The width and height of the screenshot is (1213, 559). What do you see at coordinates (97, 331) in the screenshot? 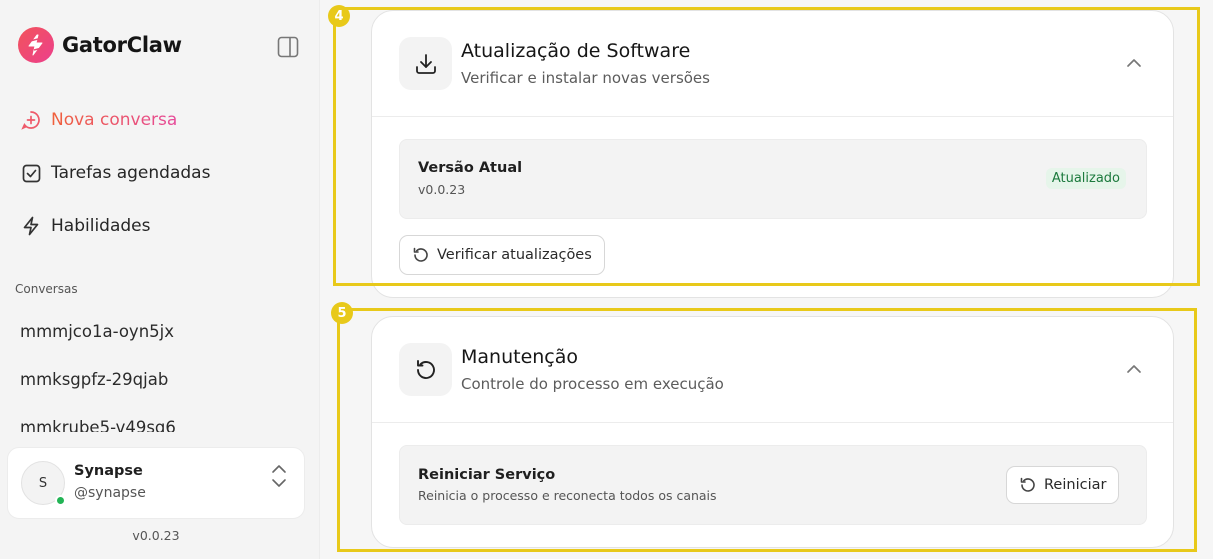
I see `conversation-item: mmmjco1a-oyn5jx` at bounding box center [97, 331].